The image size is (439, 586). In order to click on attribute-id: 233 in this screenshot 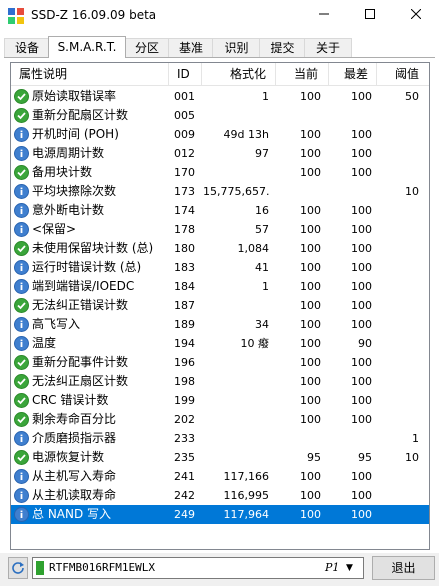, I will do `click(184, 438)`.